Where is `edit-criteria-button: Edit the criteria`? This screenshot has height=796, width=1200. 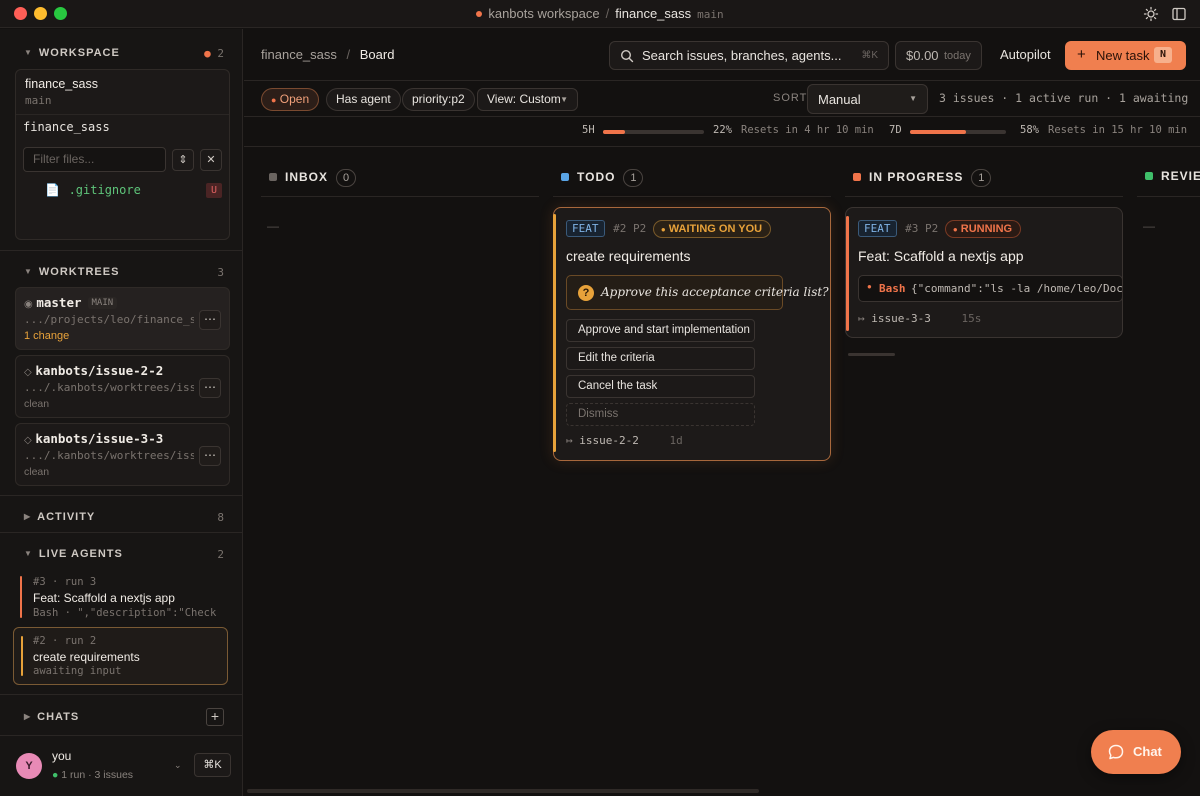 edit-criteria-button: Edit the criteria is located at coordinates (660, 358).